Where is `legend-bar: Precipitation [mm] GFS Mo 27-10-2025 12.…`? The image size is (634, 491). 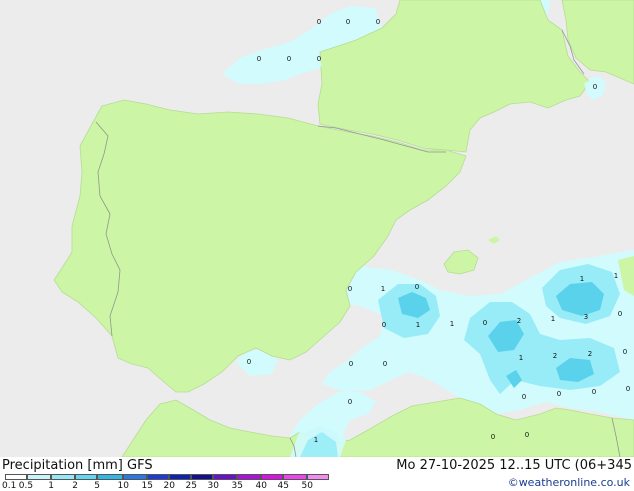 legend-bar: Precipitation [mm] GFS Mo 27-10-2025 12.… is located at coordinates (317, 474).